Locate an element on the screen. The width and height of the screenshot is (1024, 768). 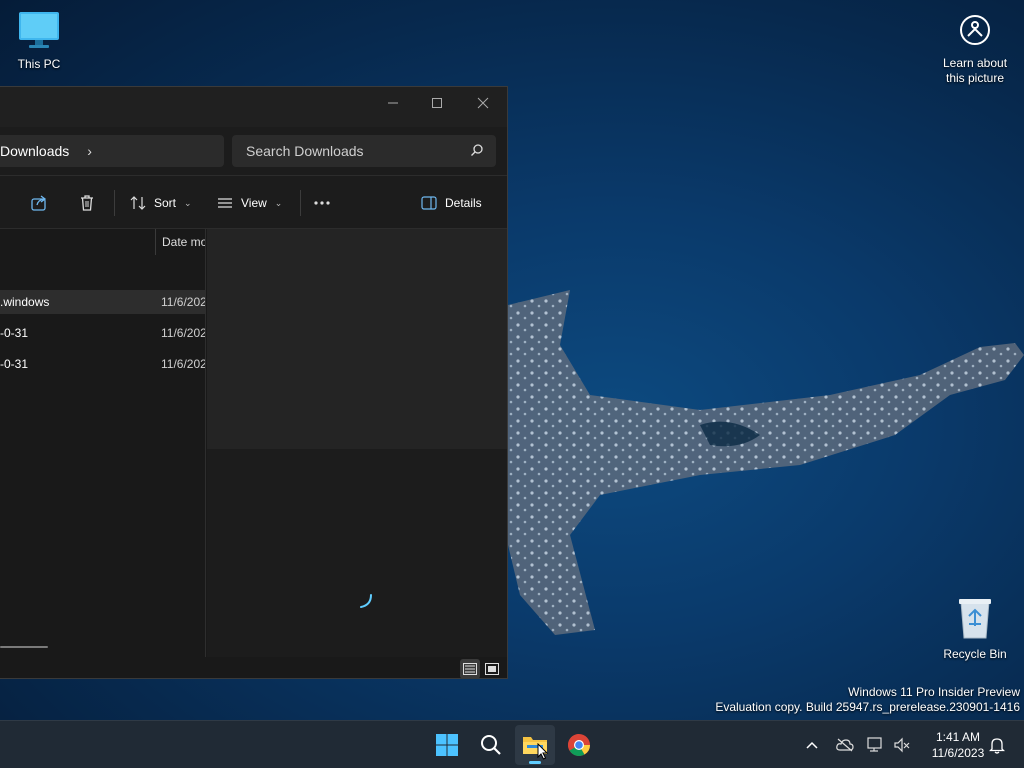
chevron-up-icon is located at coordinates (812, 745).